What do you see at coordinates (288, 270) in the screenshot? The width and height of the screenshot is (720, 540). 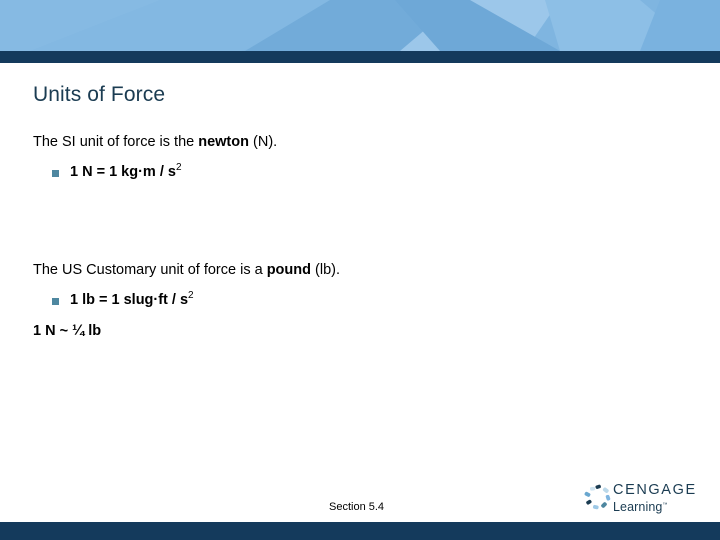 I see `paragraph-us-unit-bold: pound` at bounding box center [288, 270].